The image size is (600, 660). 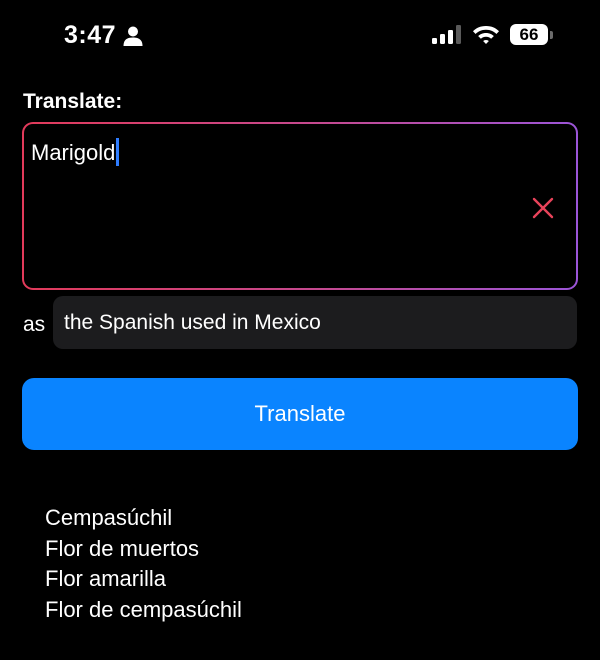 I want to click on result-item: Flor amarilla, so click(x=106, y=578).